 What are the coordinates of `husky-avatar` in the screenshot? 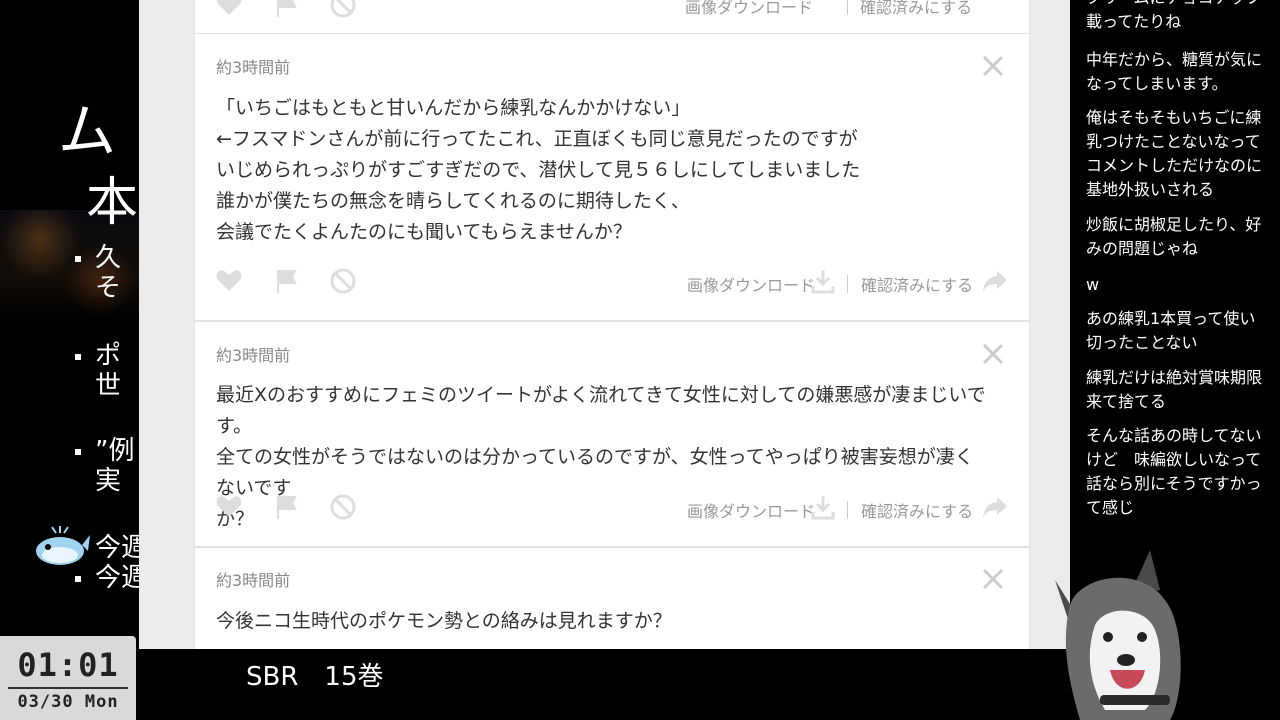 It's located at (1118, 635).